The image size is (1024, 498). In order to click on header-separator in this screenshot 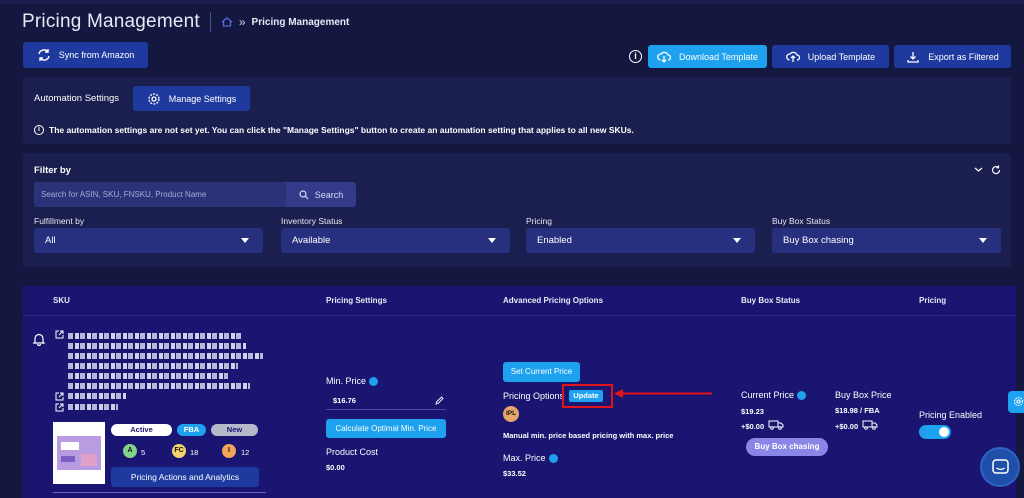, I will do `click(210, 22)`.